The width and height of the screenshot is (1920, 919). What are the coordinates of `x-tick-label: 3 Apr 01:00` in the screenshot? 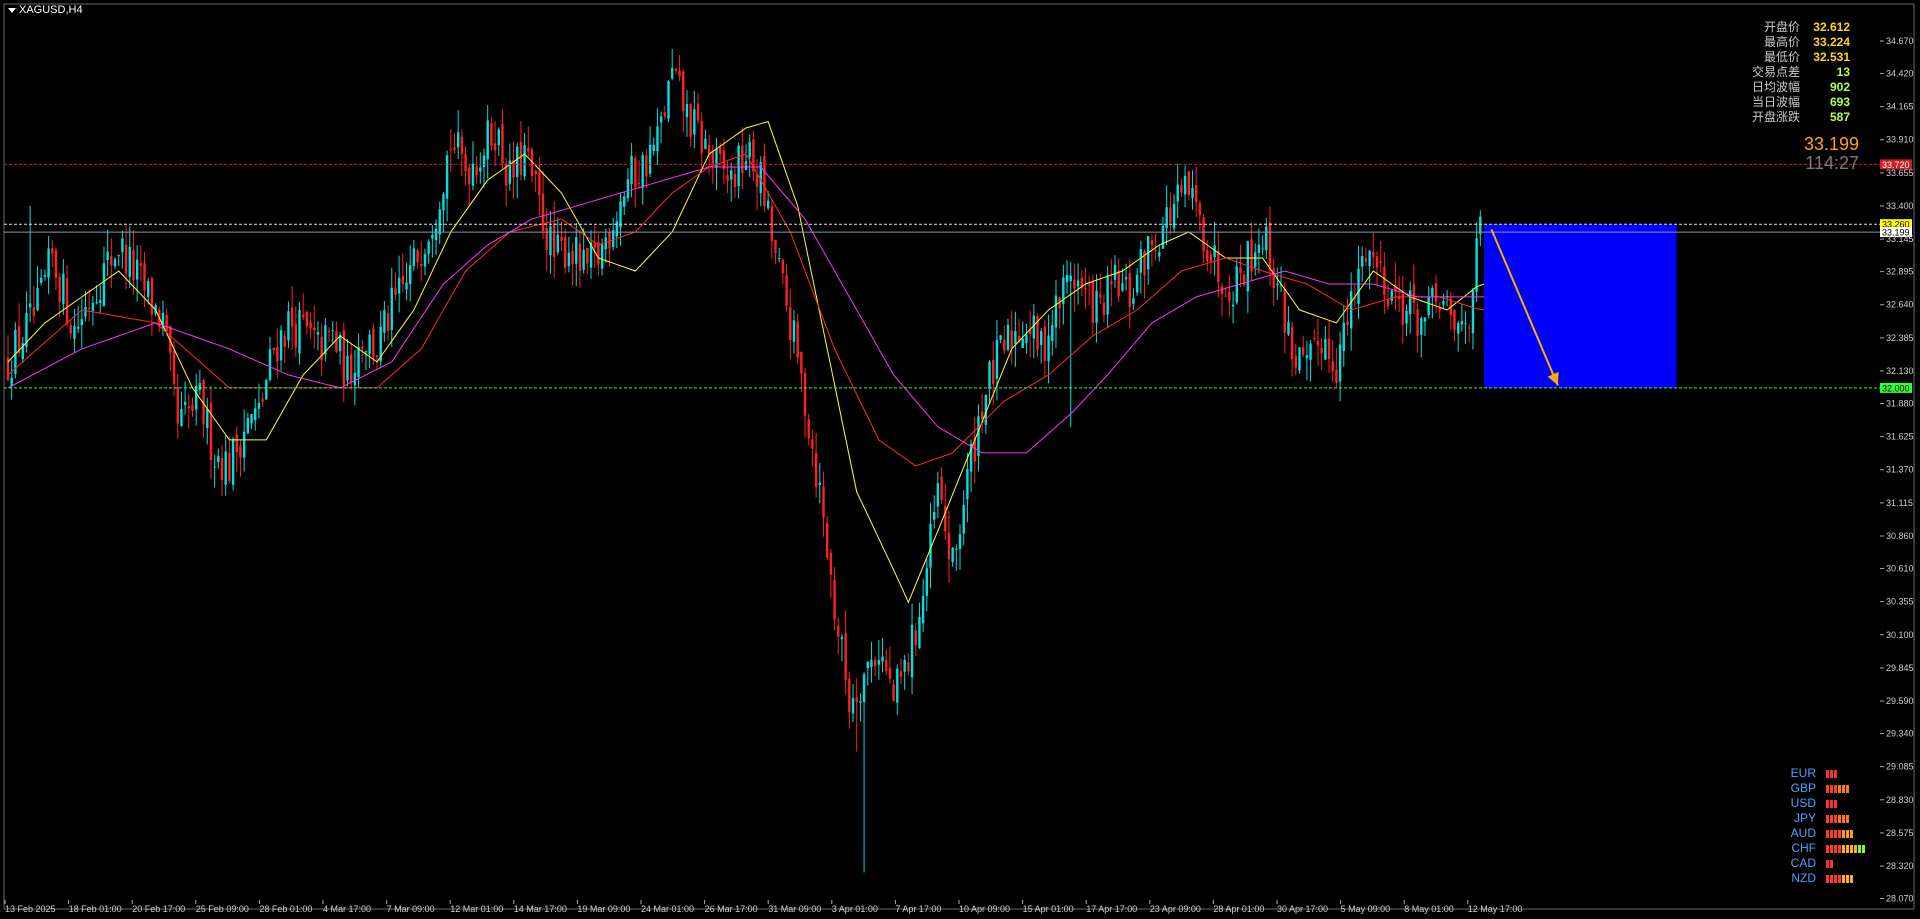 It's located at (855, 909).